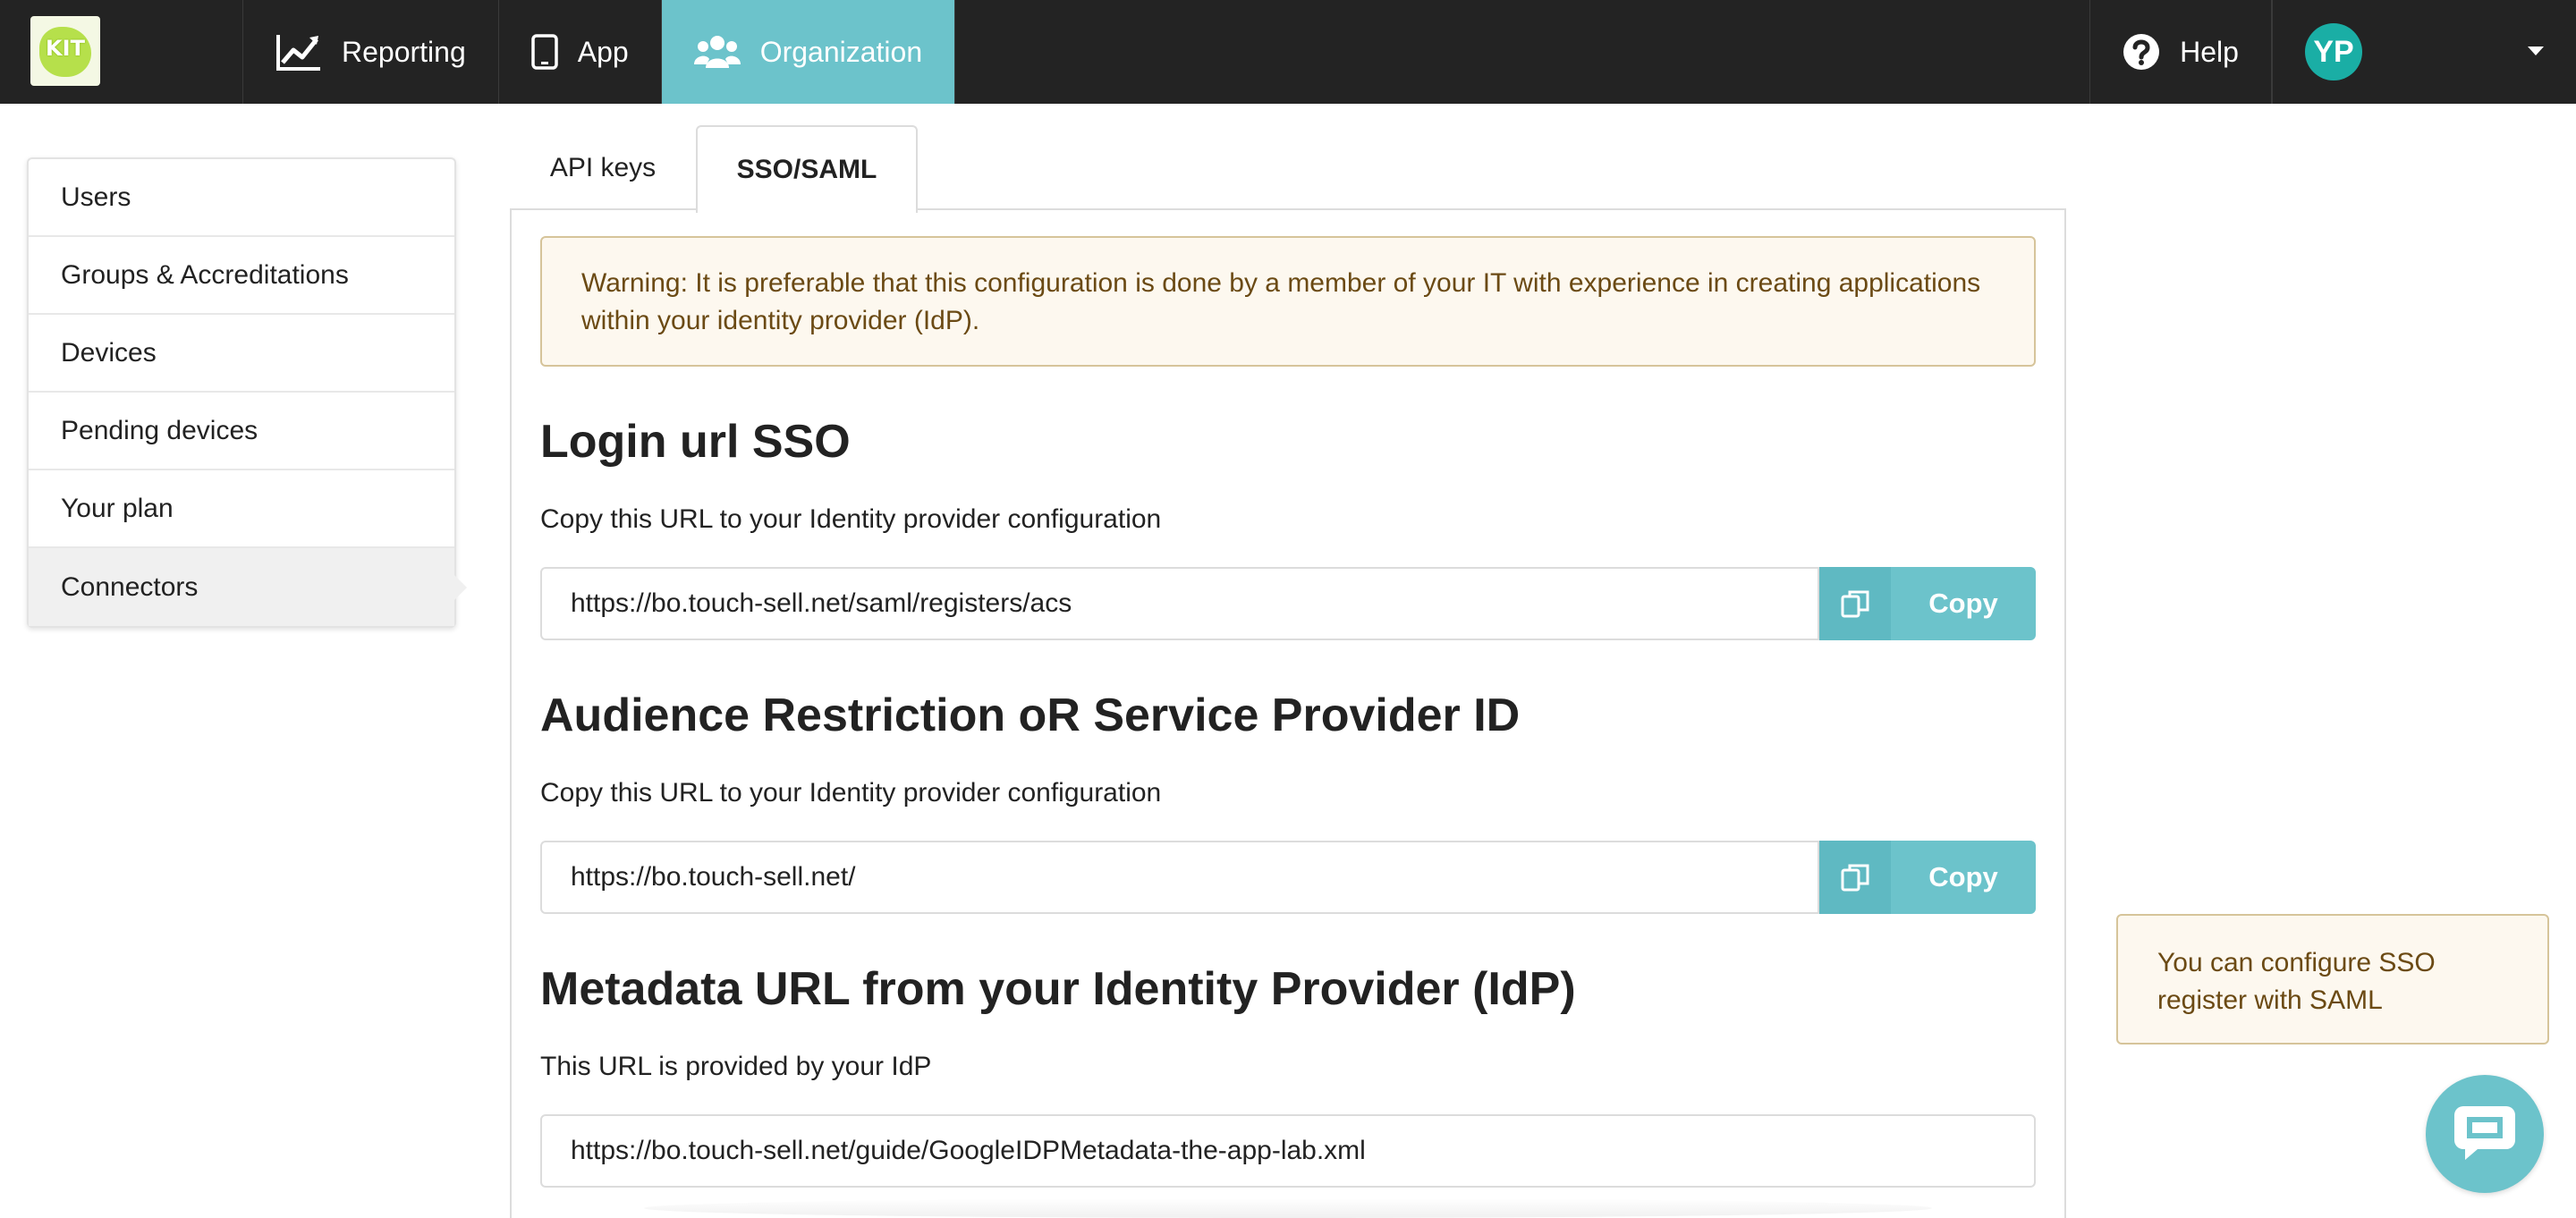 The width and height of the screenshot is (2576, 1218). I want to click on section-desc-metadata: This URL is provided by your IdP, so click(736, 1066).